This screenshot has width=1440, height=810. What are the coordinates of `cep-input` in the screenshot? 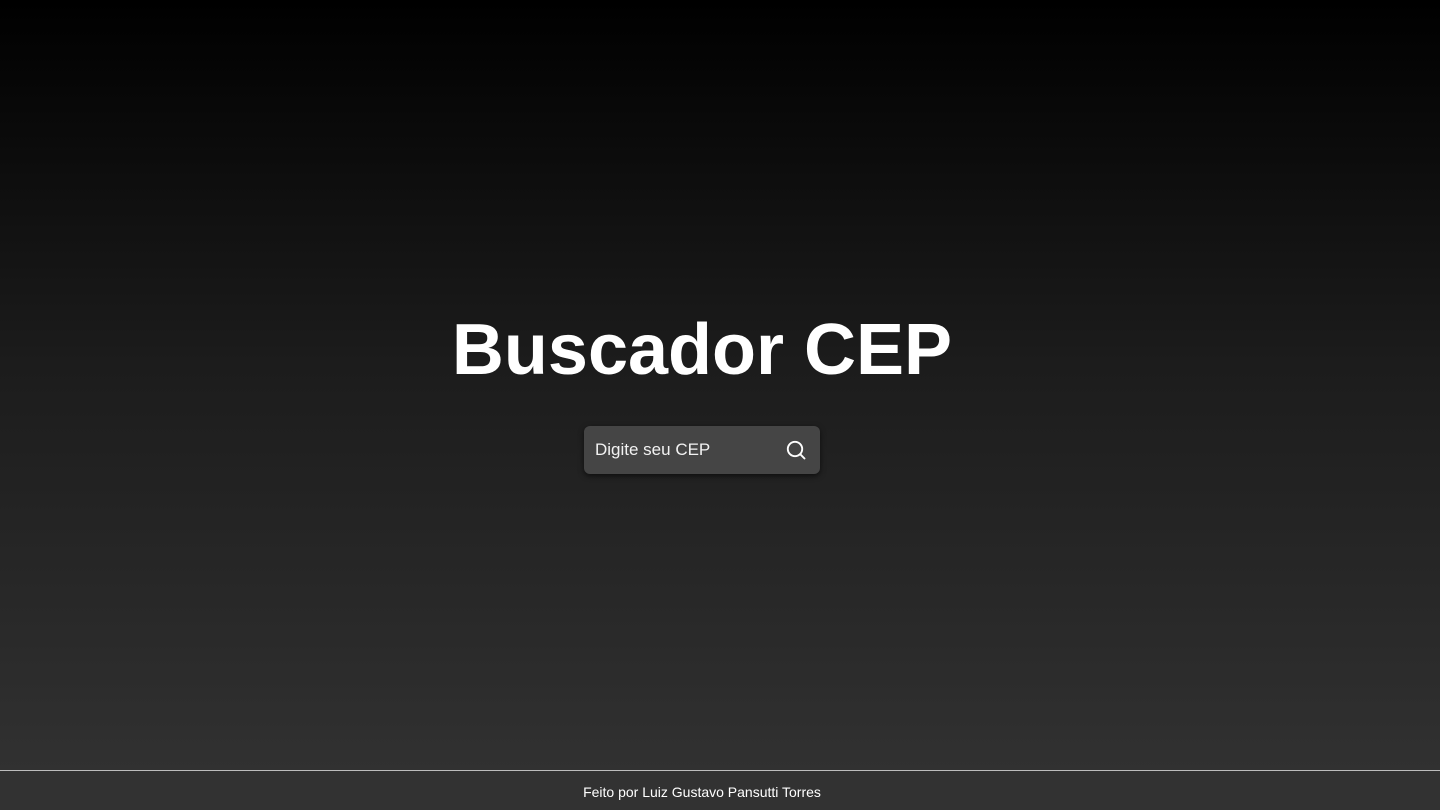 It's located at (682, 450).